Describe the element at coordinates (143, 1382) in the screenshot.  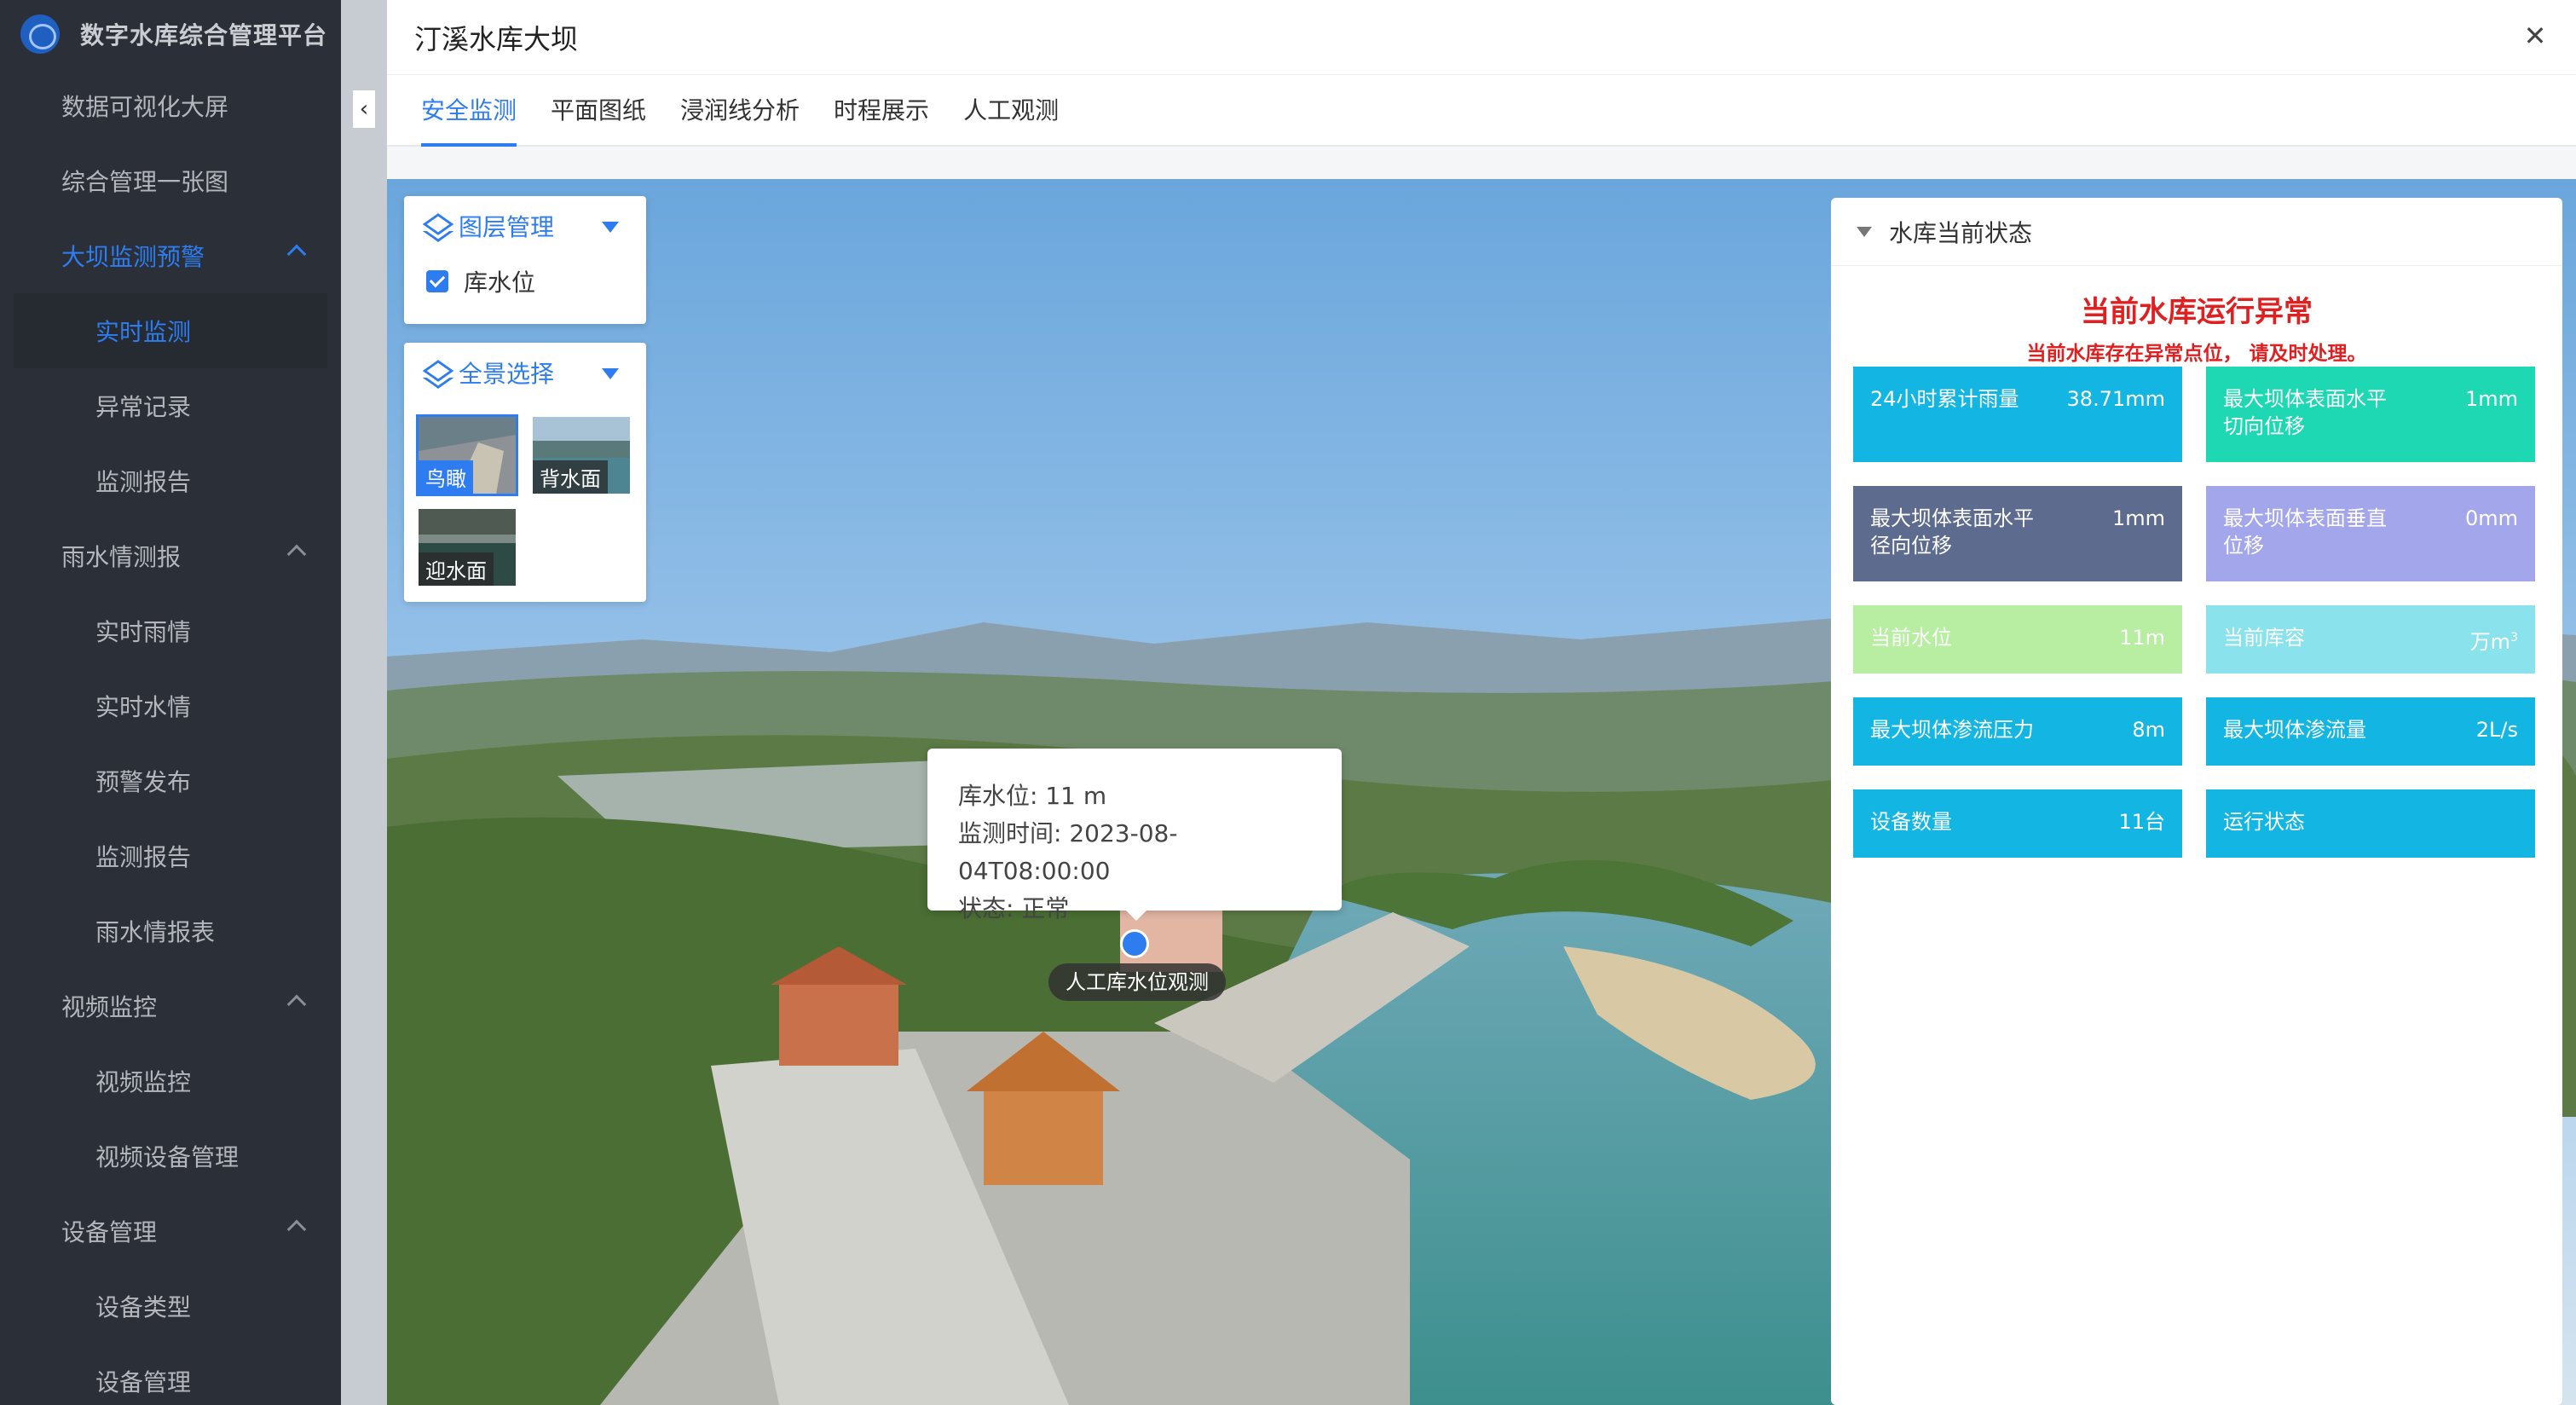
I see `sidebar-item-label: 设备管理` at that location.